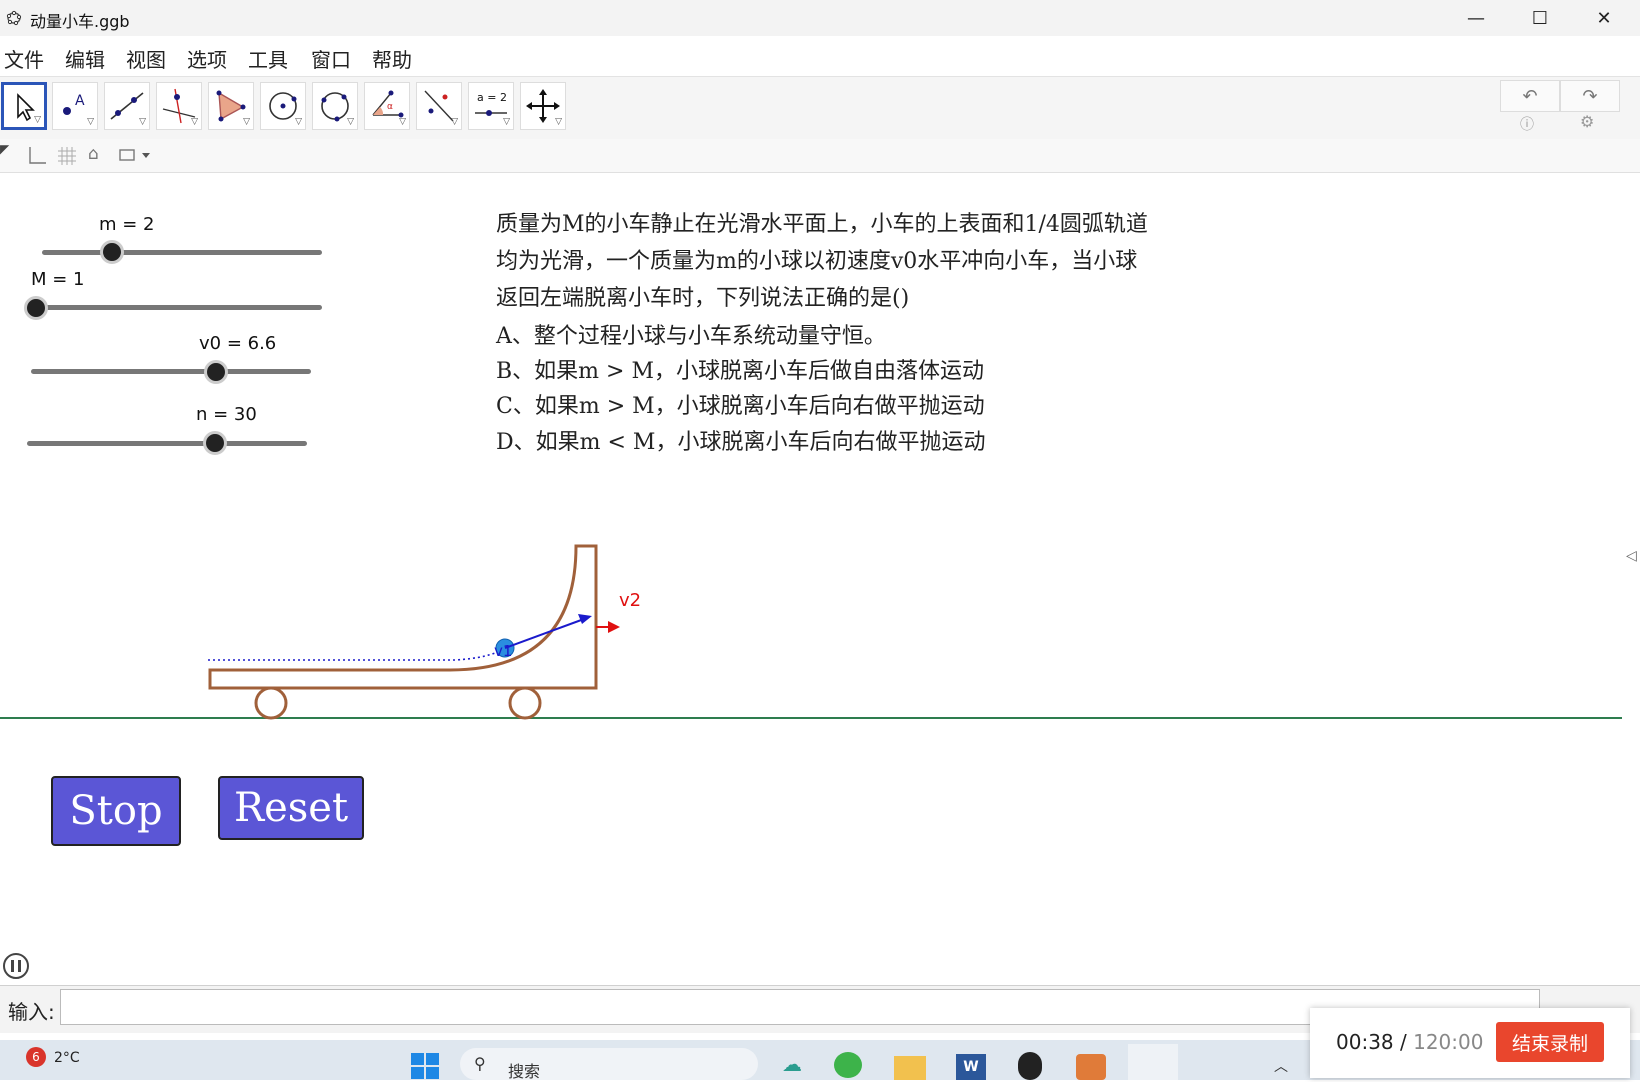 The height and width of the screenshot is (1082, 1640). Describe the element at coordinates (36, 308) in the screenshot. I see `slider-M-knob` at that location.